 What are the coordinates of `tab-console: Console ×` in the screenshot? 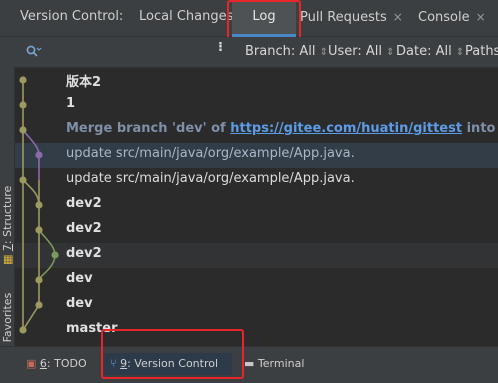 It's located at (452, 18).